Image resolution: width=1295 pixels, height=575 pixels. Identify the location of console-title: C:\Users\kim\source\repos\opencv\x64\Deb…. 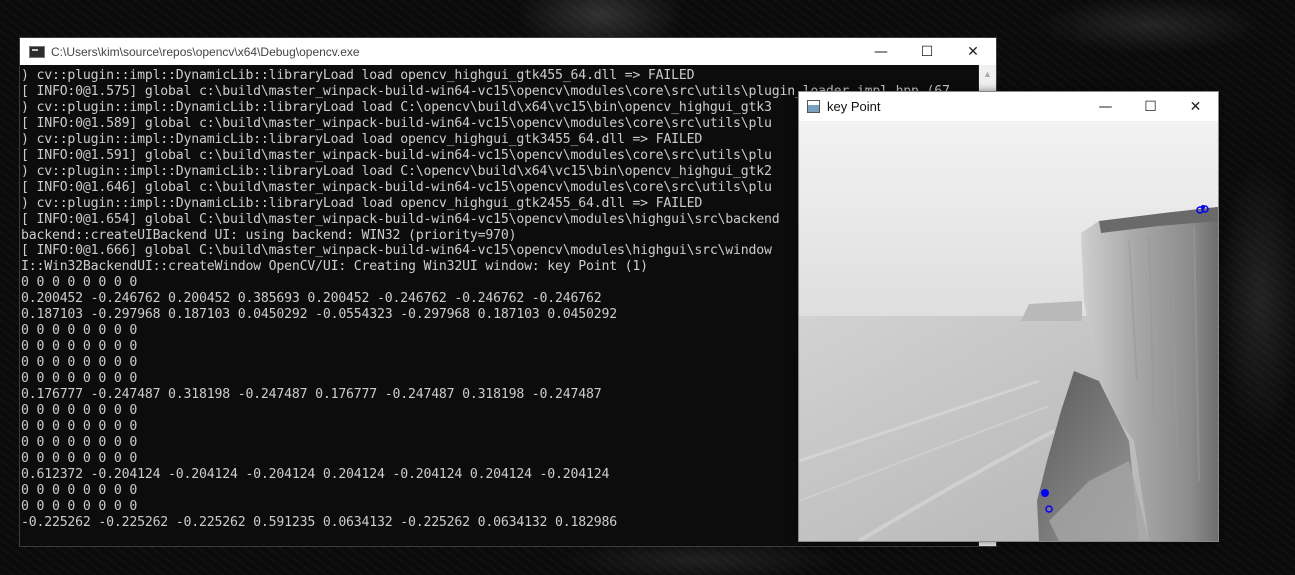
(205, 51).